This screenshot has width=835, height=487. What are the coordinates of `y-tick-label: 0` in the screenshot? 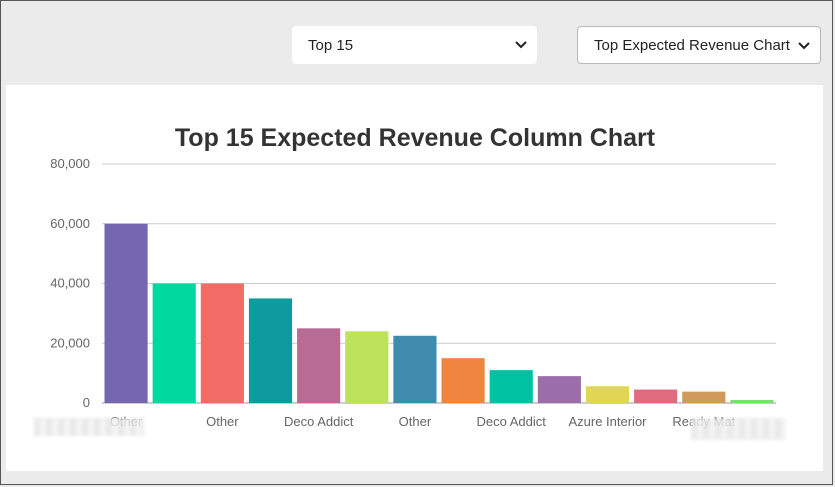 It's located at (86, 402).